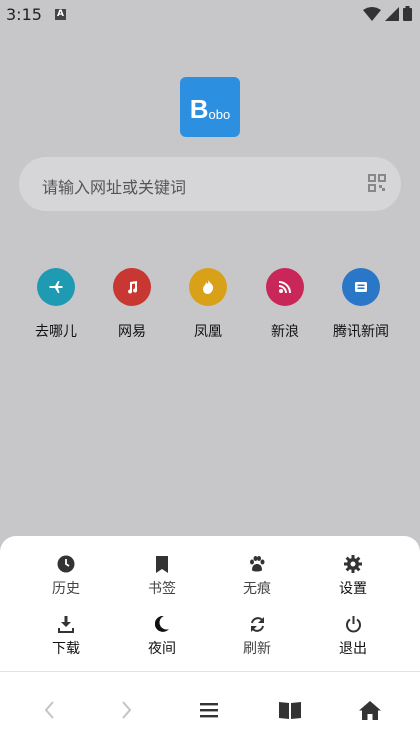  I want to click on menu-item-settings: 设置, so click(353, 575).